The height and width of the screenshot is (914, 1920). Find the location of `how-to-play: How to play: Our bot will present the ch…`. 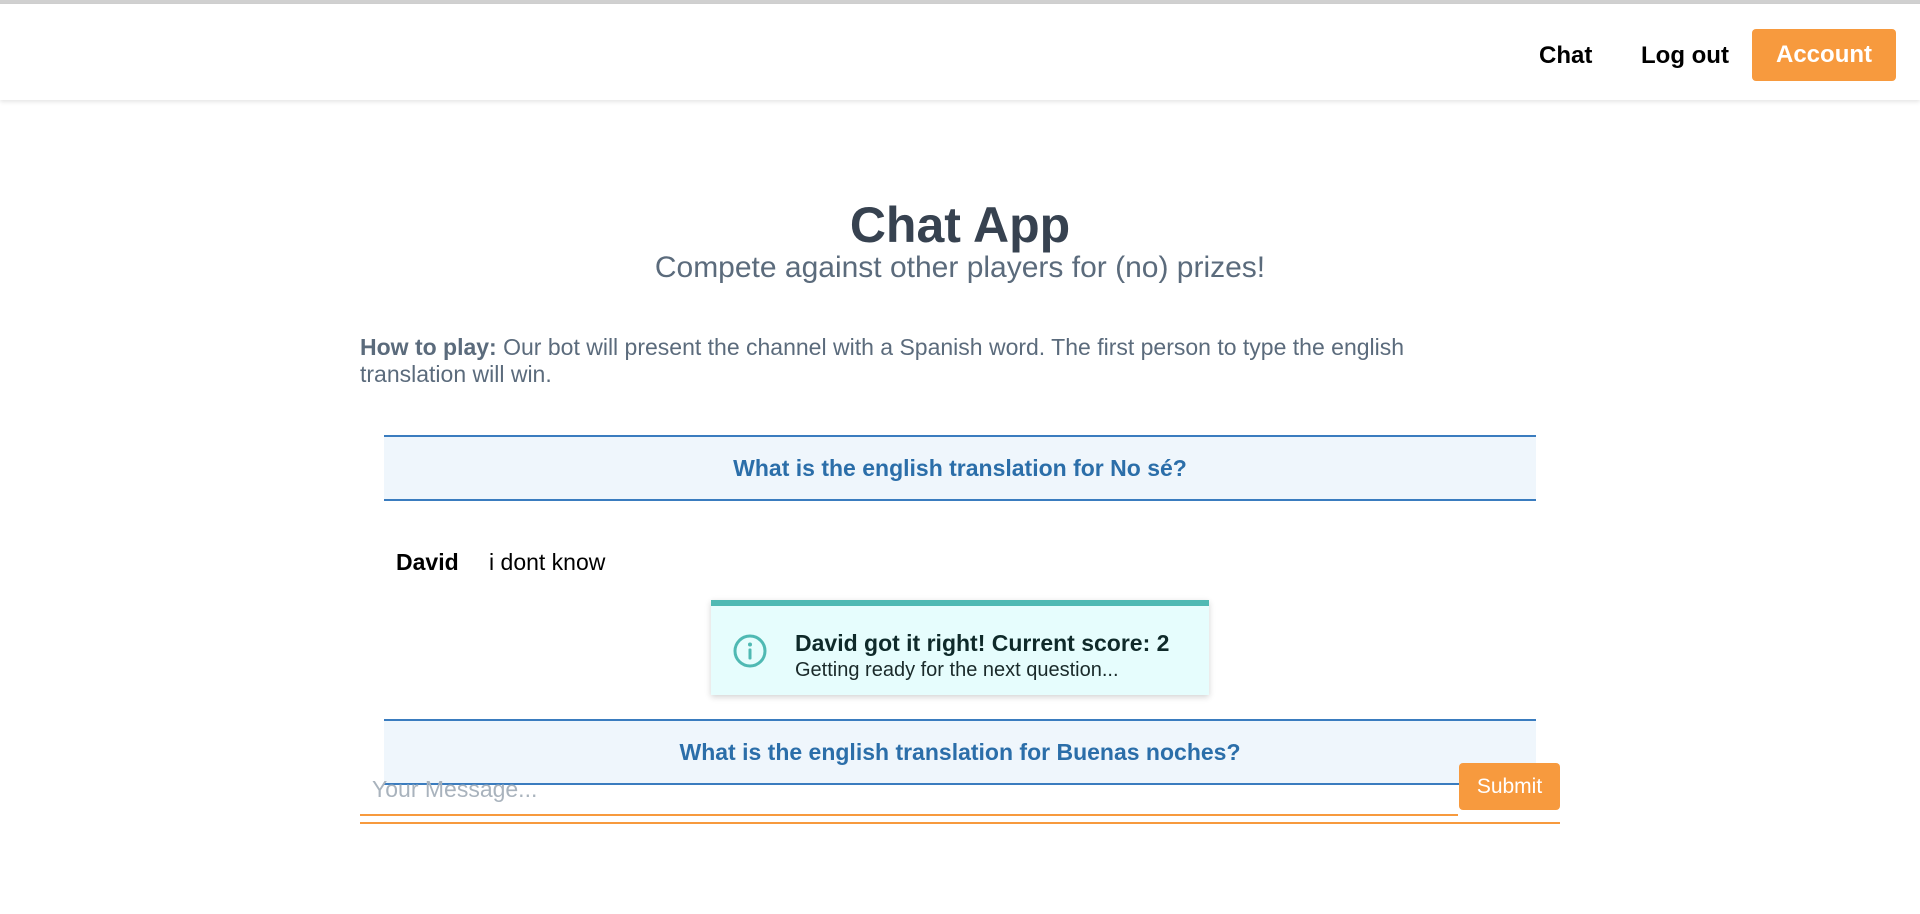

how-to-play: How to play: Our bot will present the ch… is located at coordinates (925, 361).